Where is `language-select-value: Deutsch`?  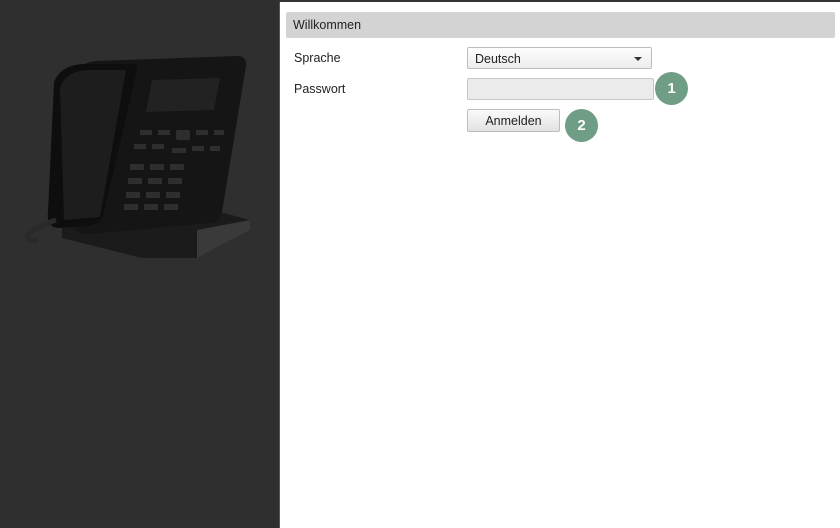 language-select-value: Deutsch is located at coordinates (498, 59).